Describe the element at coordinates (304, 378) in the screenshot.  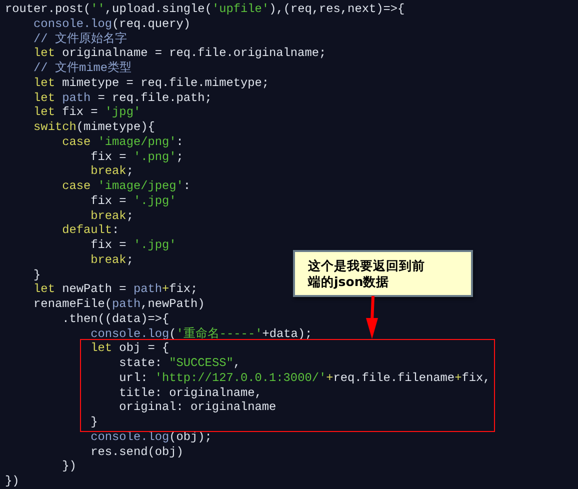
I see `code-line: url: 'http://127.0.0.1:3000/'+req.file.filename+fix,` at that location.